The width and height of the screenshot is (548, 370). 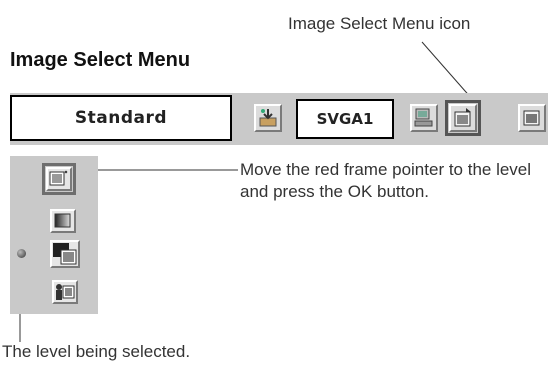 What do you see at coordinates (100, 60) in the screenshot?
I see `section-title: Image Select Menu` at bounding box center [100, 60].